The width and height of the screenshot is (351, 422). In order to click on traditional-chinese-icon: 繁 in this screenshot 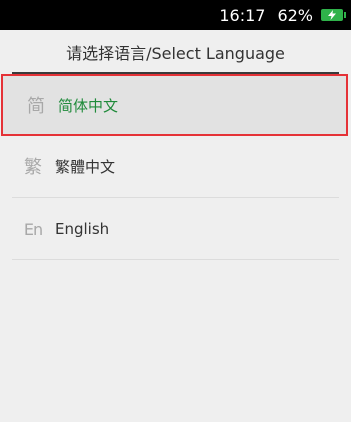, I will do `click(33, 167)`.